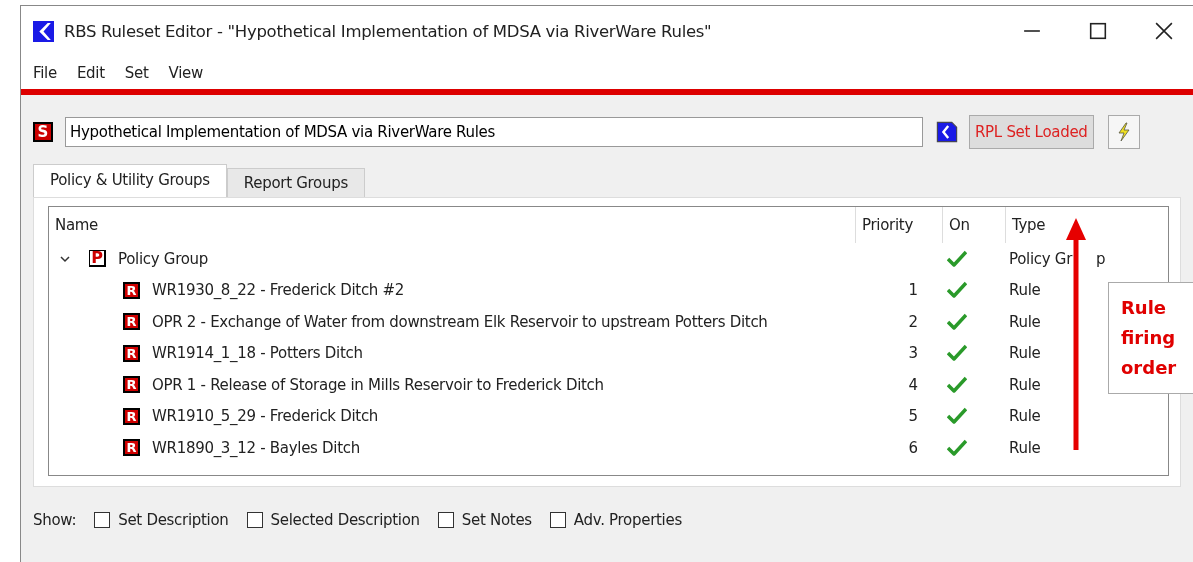 Image resolution: width=1193 pixels, height=562 pixels. Describe the element at coordinates (136, 72) in the screenshot. I see `menu-item: Set` at that location.